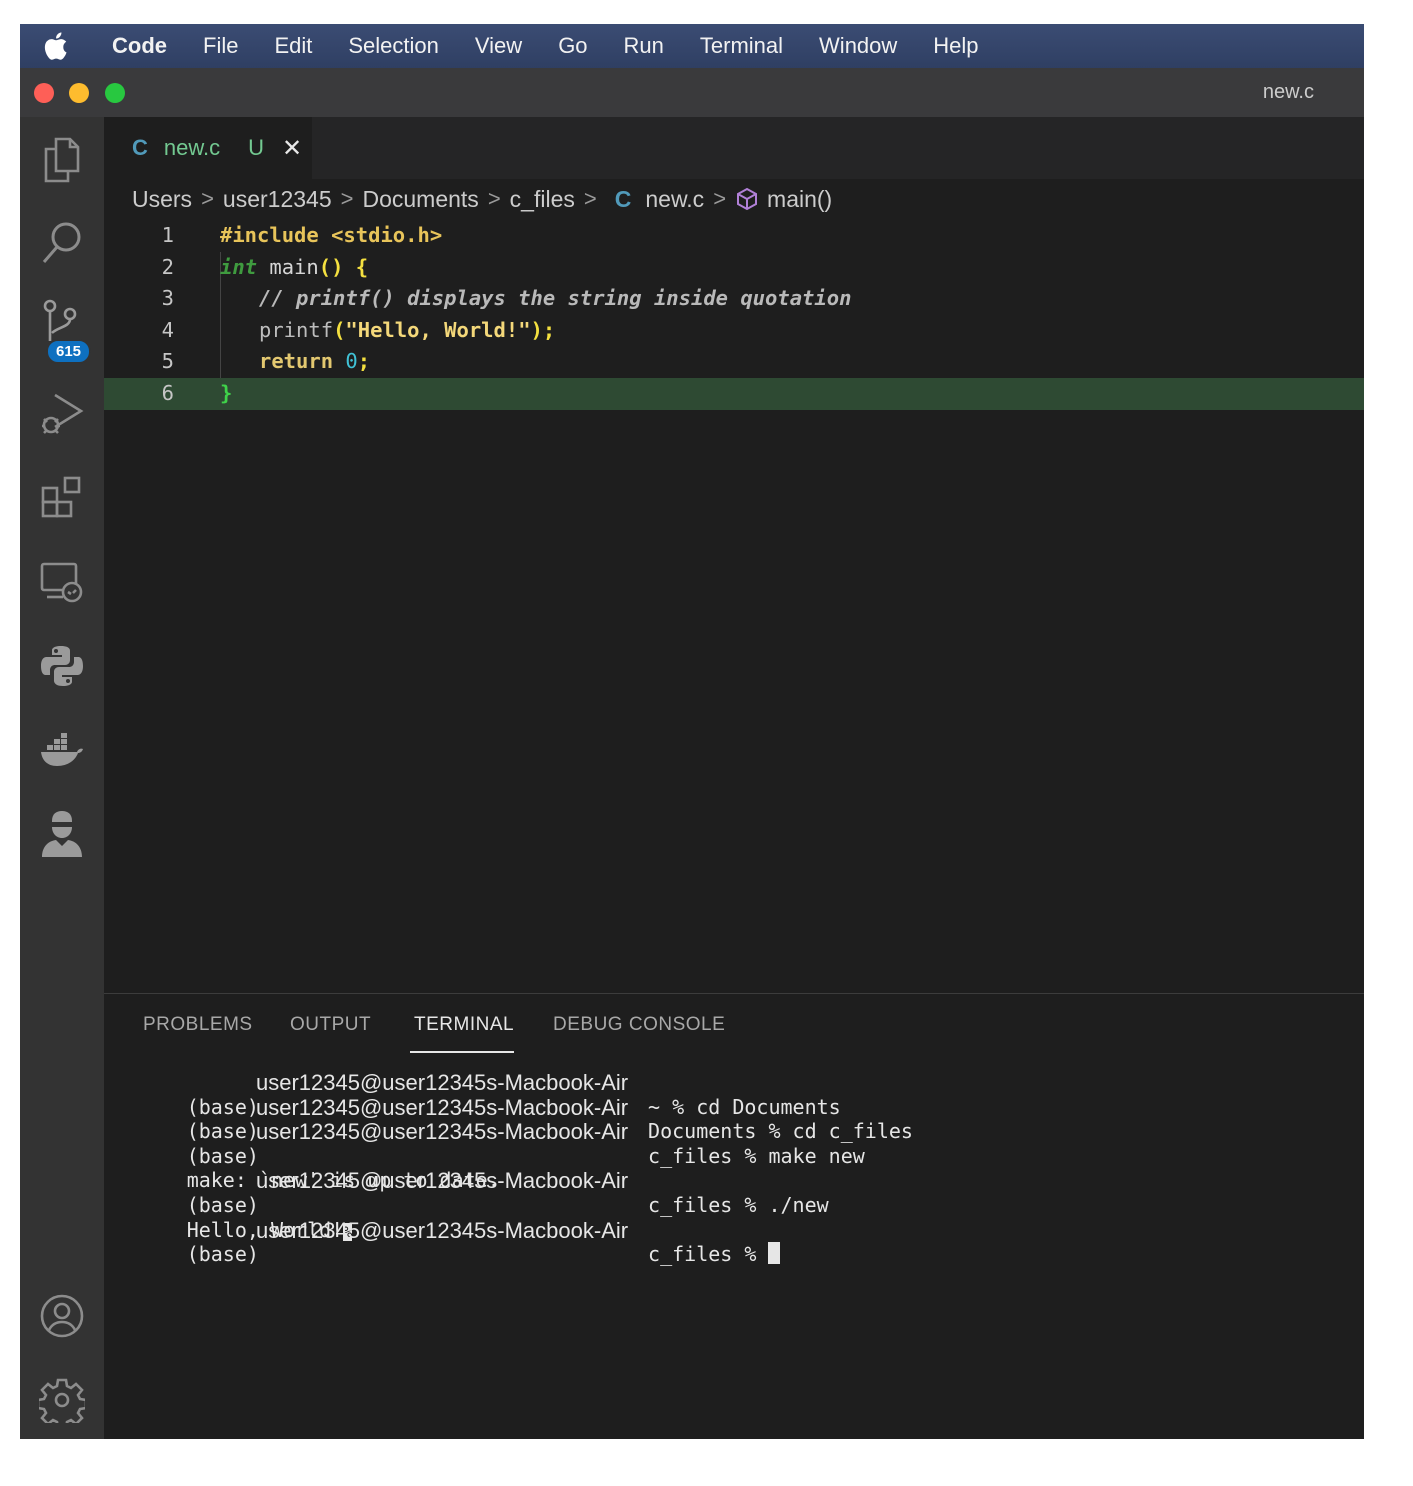 The width and height of the screenshot is (1413, 1486). Describe the element at coordinates (774, 1253) in the screenshot. I see `terminal-cursor` at that location.